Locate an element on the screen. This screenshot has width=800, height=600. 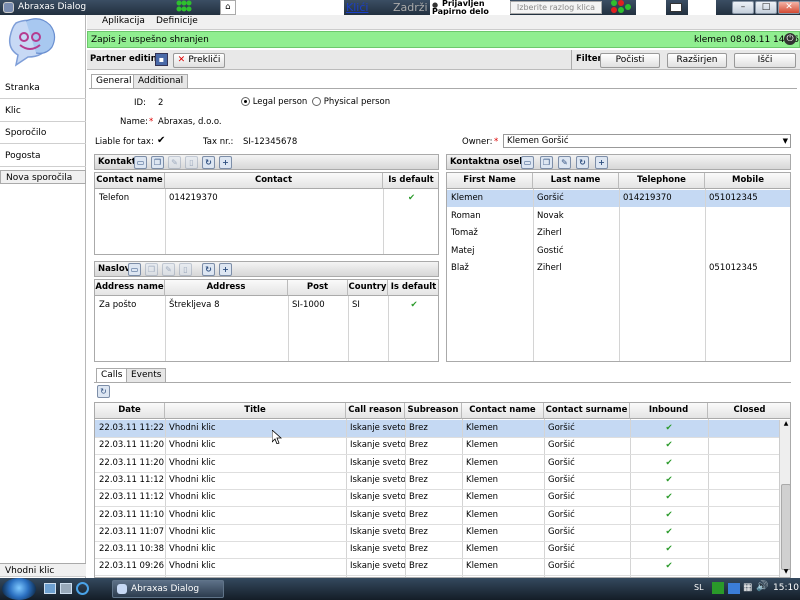
tray-icon is located at coordinates (734, 588).